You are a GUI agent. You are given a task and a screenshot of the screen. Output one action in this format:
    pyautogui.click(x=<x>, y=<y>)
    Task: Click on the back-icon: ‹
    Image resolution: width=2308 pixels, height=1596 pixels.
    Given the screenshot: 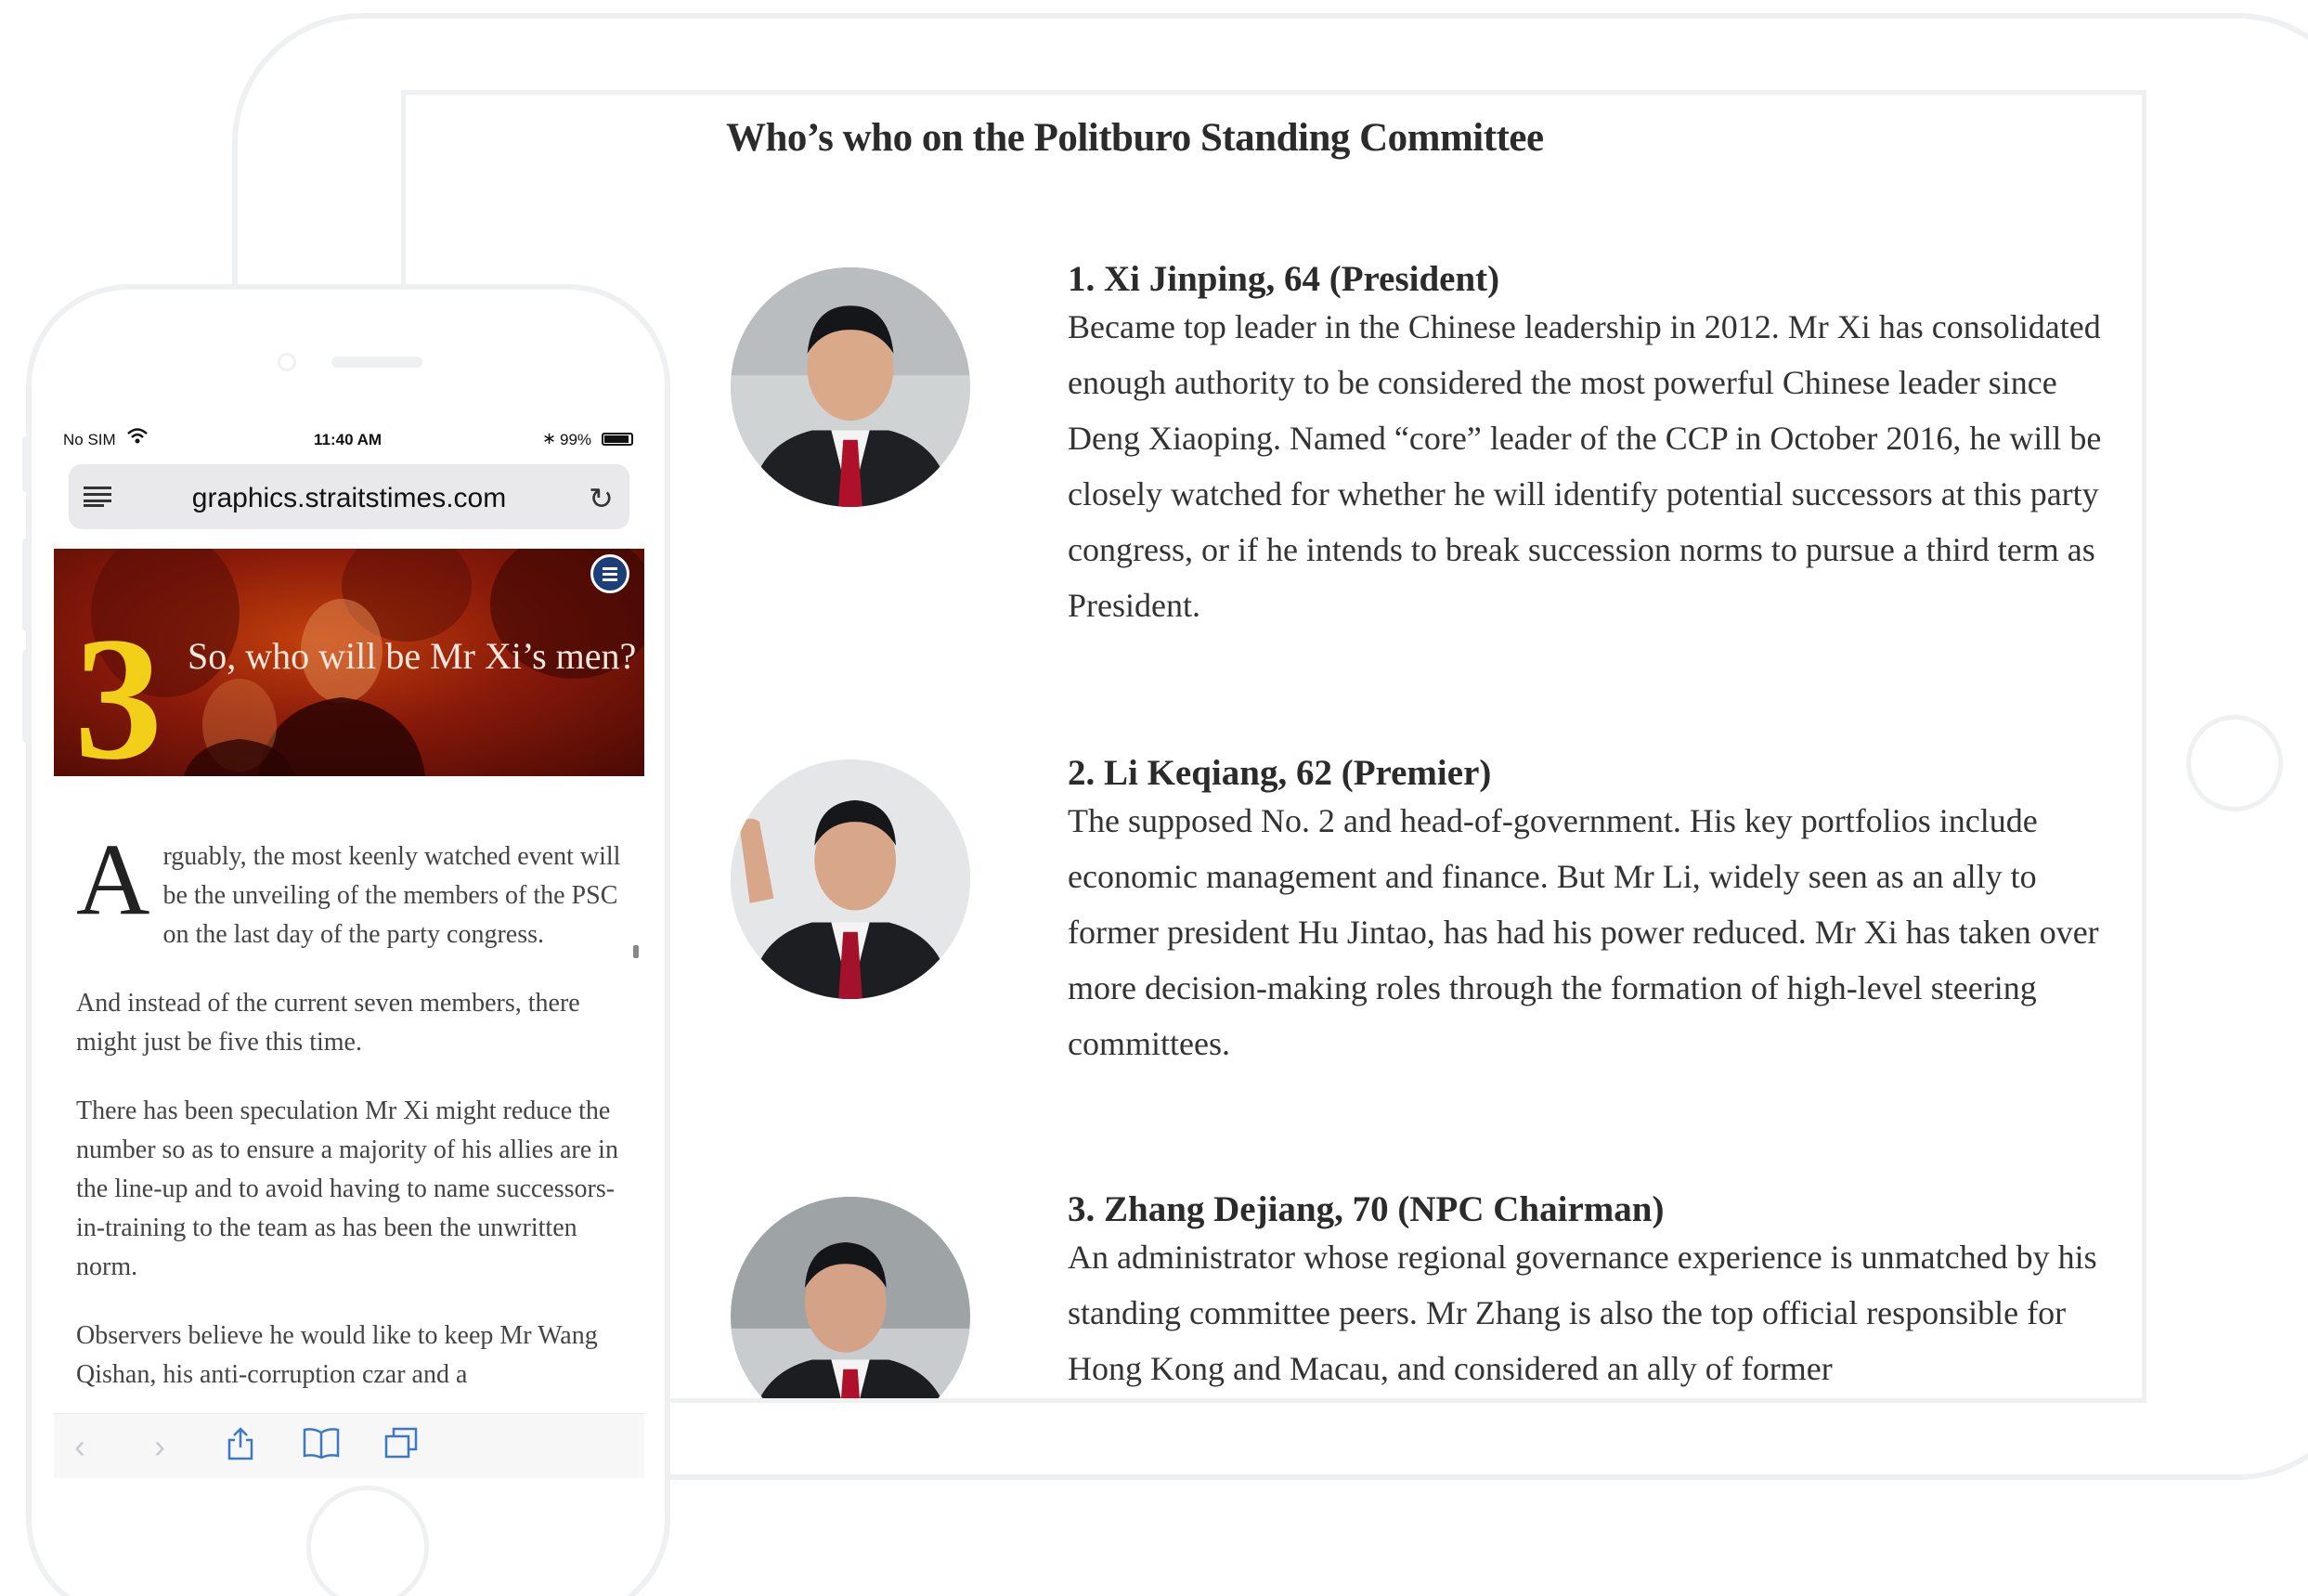 What is the action you would take?
    pyautogui.click(x=79, y=1446)
    